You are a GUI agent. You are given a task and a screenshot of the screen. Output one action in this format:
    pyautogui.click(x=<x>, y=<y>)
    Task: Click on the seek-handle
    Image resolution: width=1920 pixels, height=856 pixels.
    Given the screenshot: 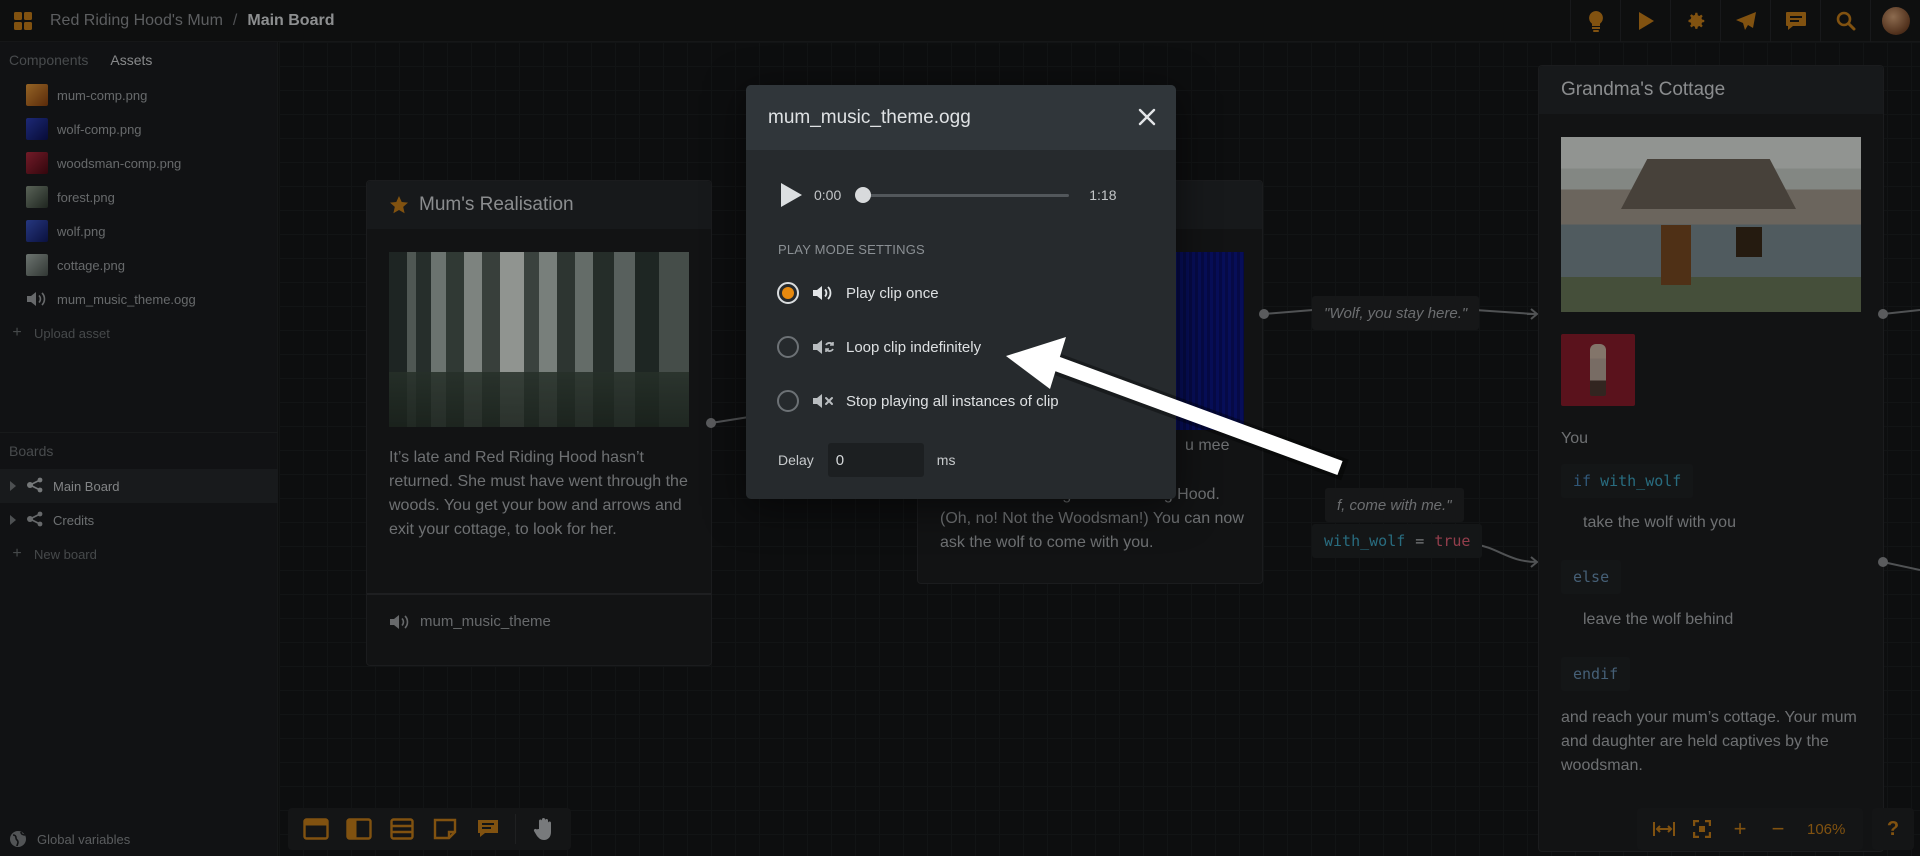 What is the action you would take?
    pyautogui.click(x=863, y=194)
    